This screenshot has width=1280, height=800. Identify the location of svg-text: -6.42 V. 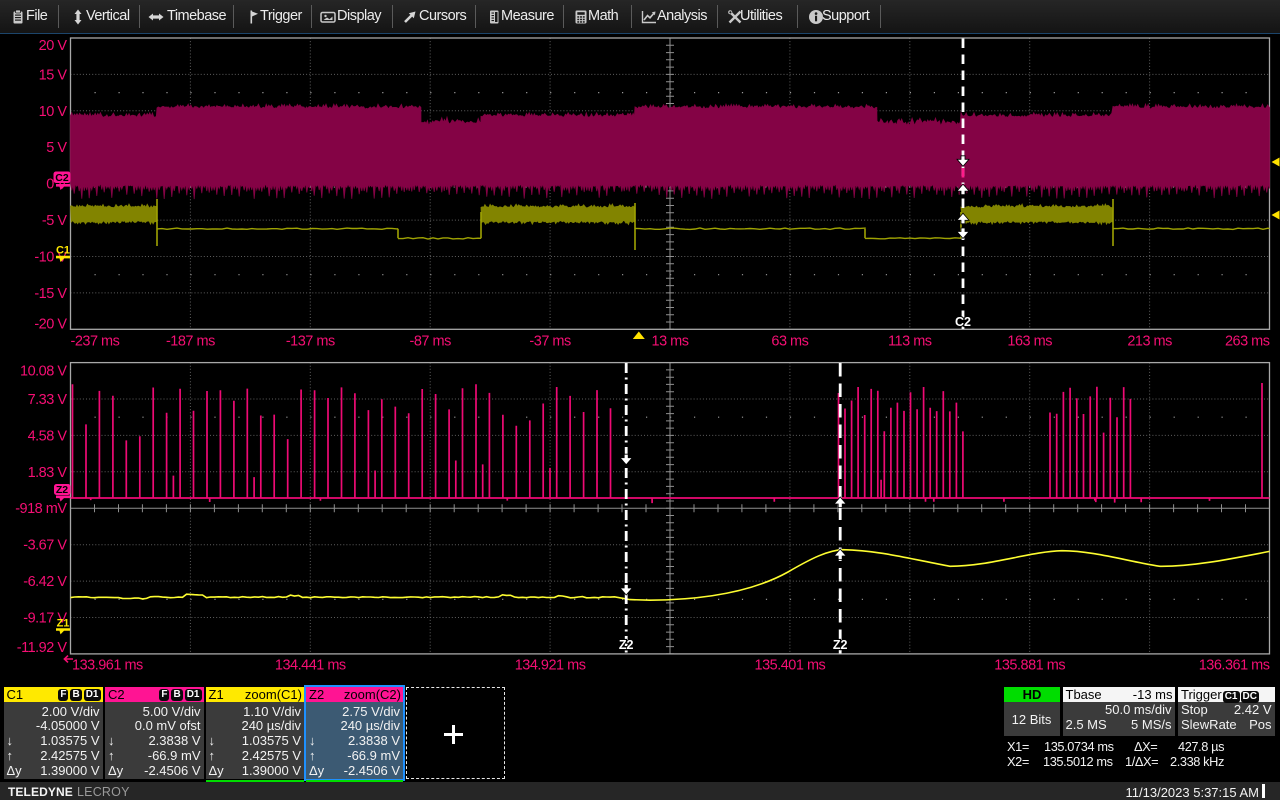
(45, 582).